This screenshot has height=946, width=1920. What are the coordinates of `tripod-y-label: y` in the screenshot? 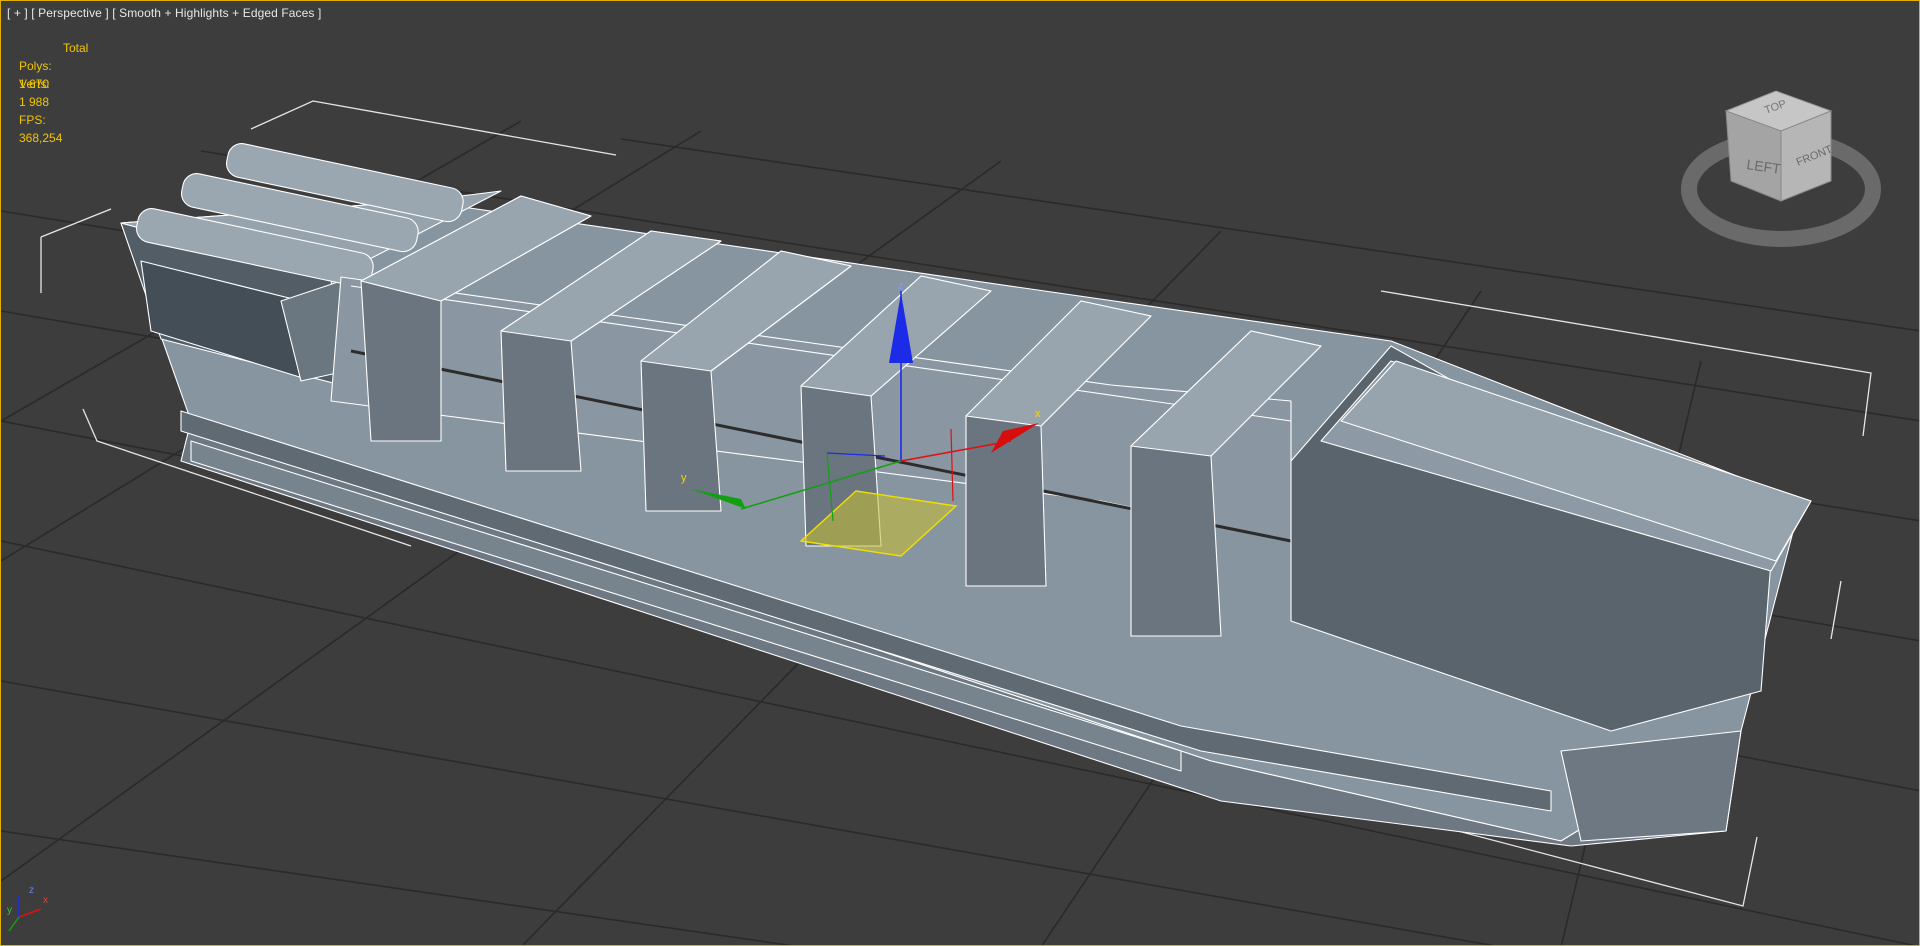 It's located at (9, 910).